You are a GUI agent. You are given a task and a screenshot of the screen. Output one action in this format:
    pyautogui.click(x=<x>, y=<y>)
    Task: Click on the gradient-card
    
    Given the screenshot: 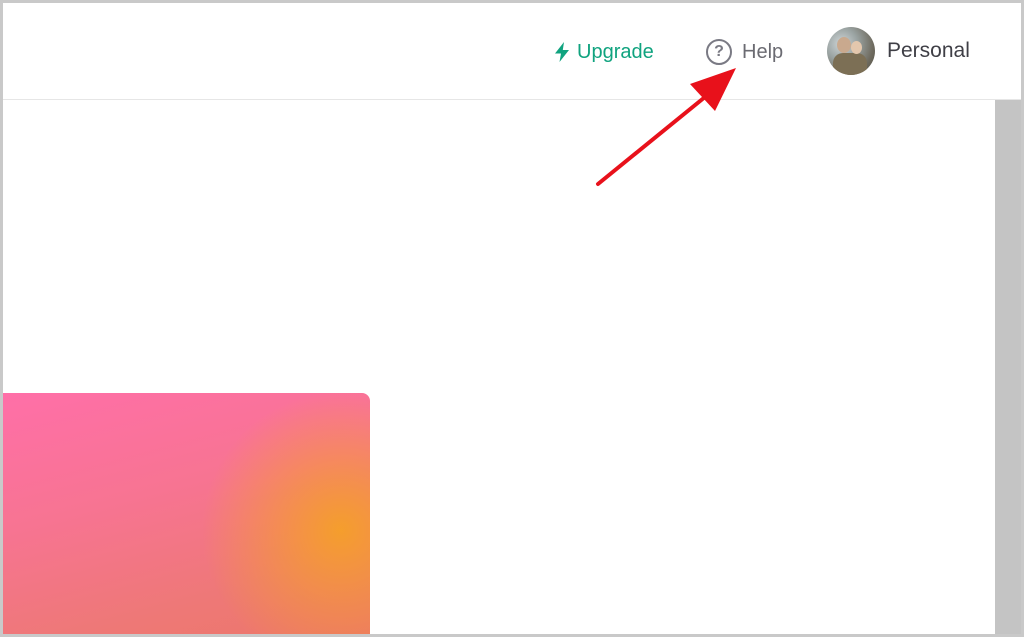 What is the action you would take?
    pyautogui.click(x=186, y=513)
    